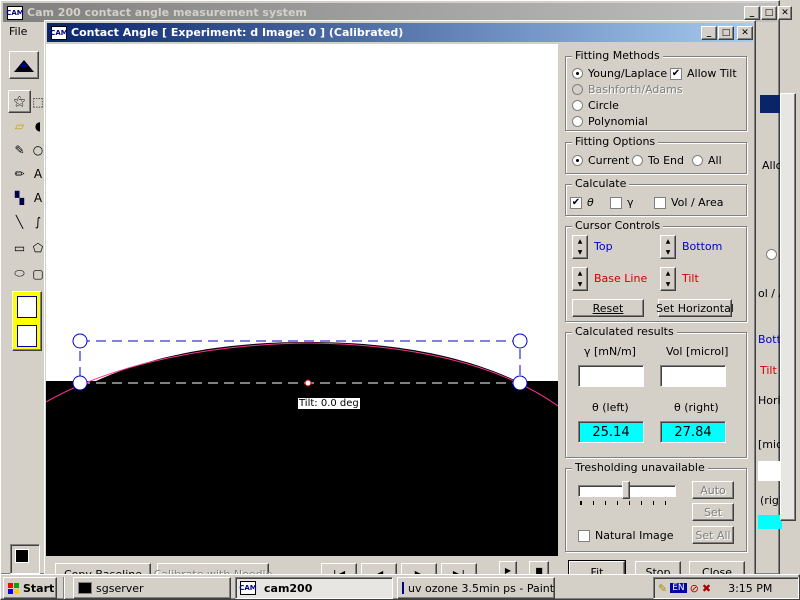 This screenshot has width=800, height=600. Describe the element at coordinates (38, 173) in the screenshot. I see `brush-tool: A` at that location.